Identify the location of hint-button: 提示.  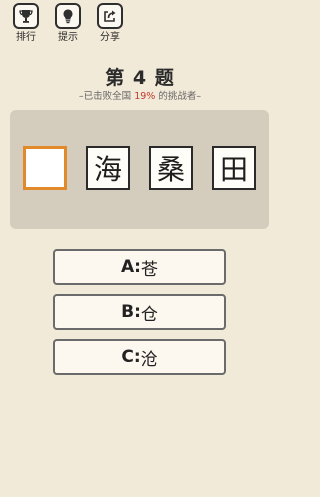
(68, 23).